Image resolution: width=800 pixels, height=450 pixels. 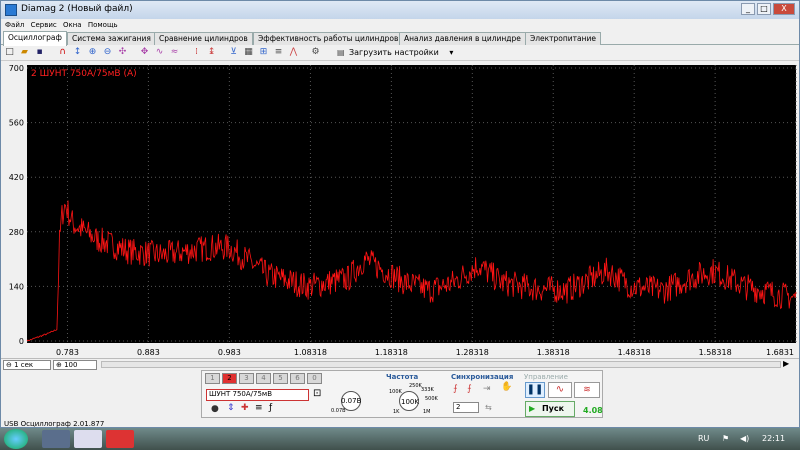 I want to click on grid-icon: ⊞, so click(x=263, y=52).